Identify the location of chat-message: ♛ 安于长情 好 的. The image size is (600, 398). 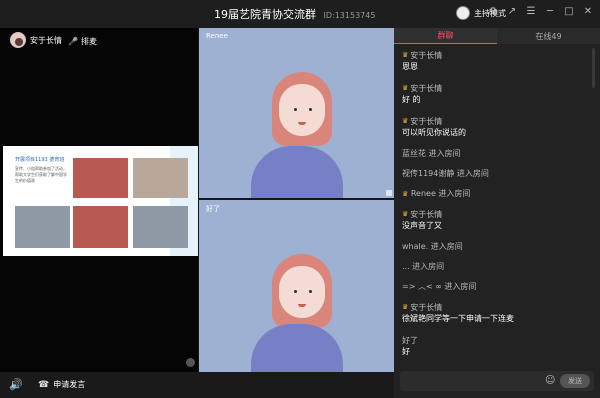
(497, 98).